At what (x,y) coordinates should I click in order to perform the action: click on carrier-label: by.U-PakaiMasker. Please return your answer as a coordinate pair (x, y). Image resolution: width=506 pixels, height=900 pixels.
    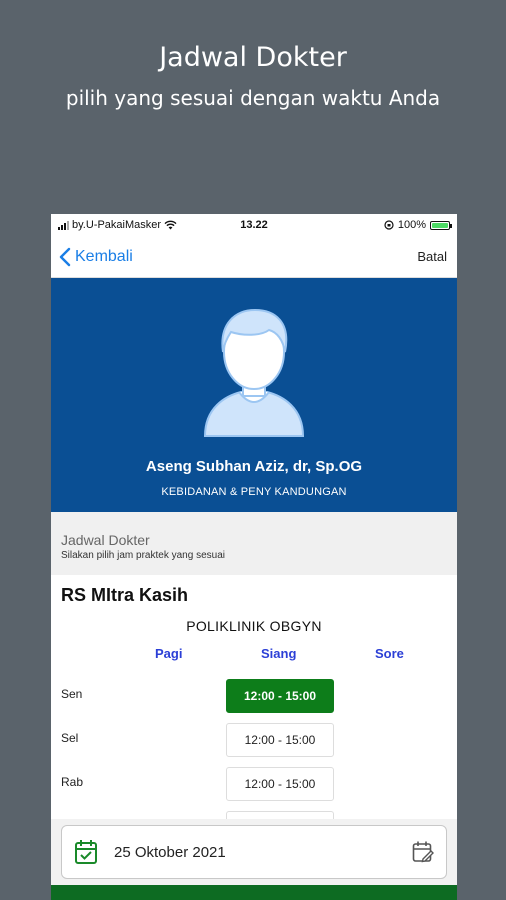
    Looking at the image, I should click on (117, 225).